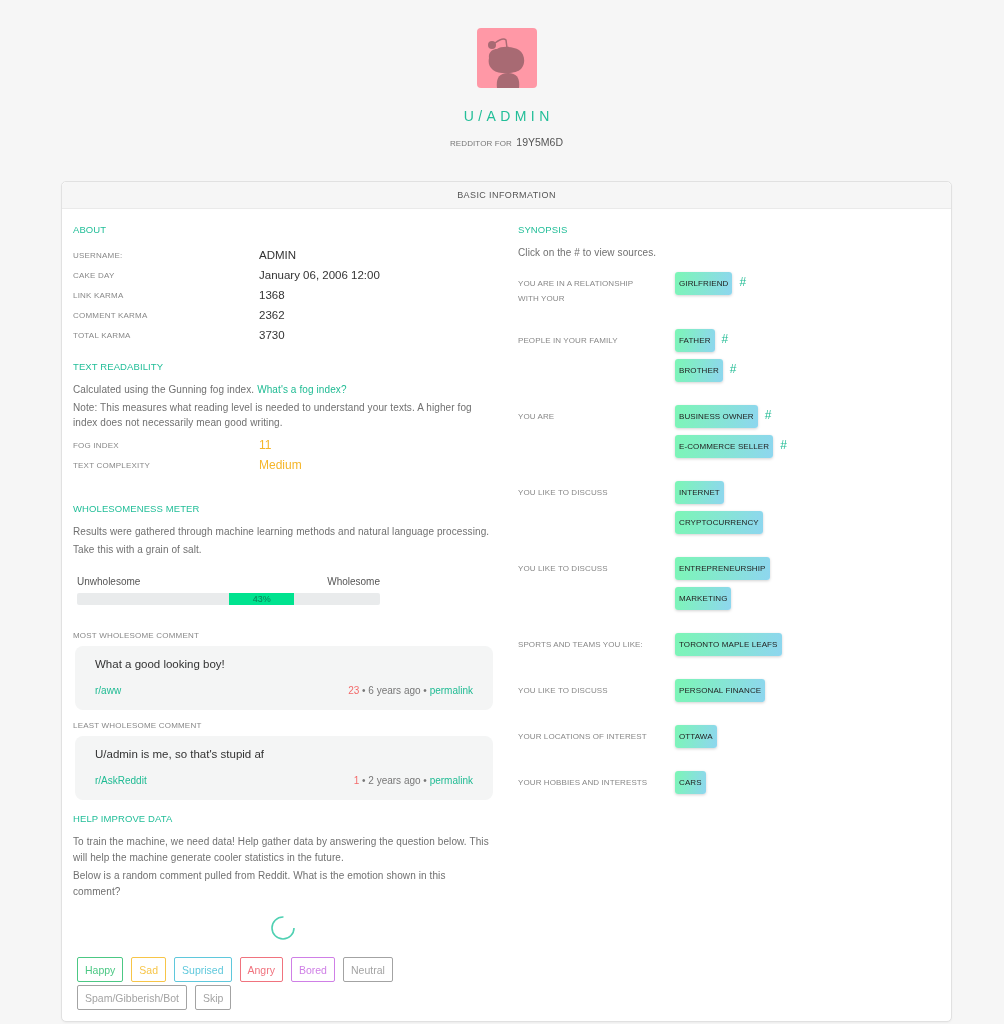 Image resolution: width=1004 pixels, height=1024 pixels. What do you see at coordinates (583, 783) in the screenshot?
I see `synopsis-label: YOUR HOBBIES AND INTERESTS` at bounding box center [583, 783].